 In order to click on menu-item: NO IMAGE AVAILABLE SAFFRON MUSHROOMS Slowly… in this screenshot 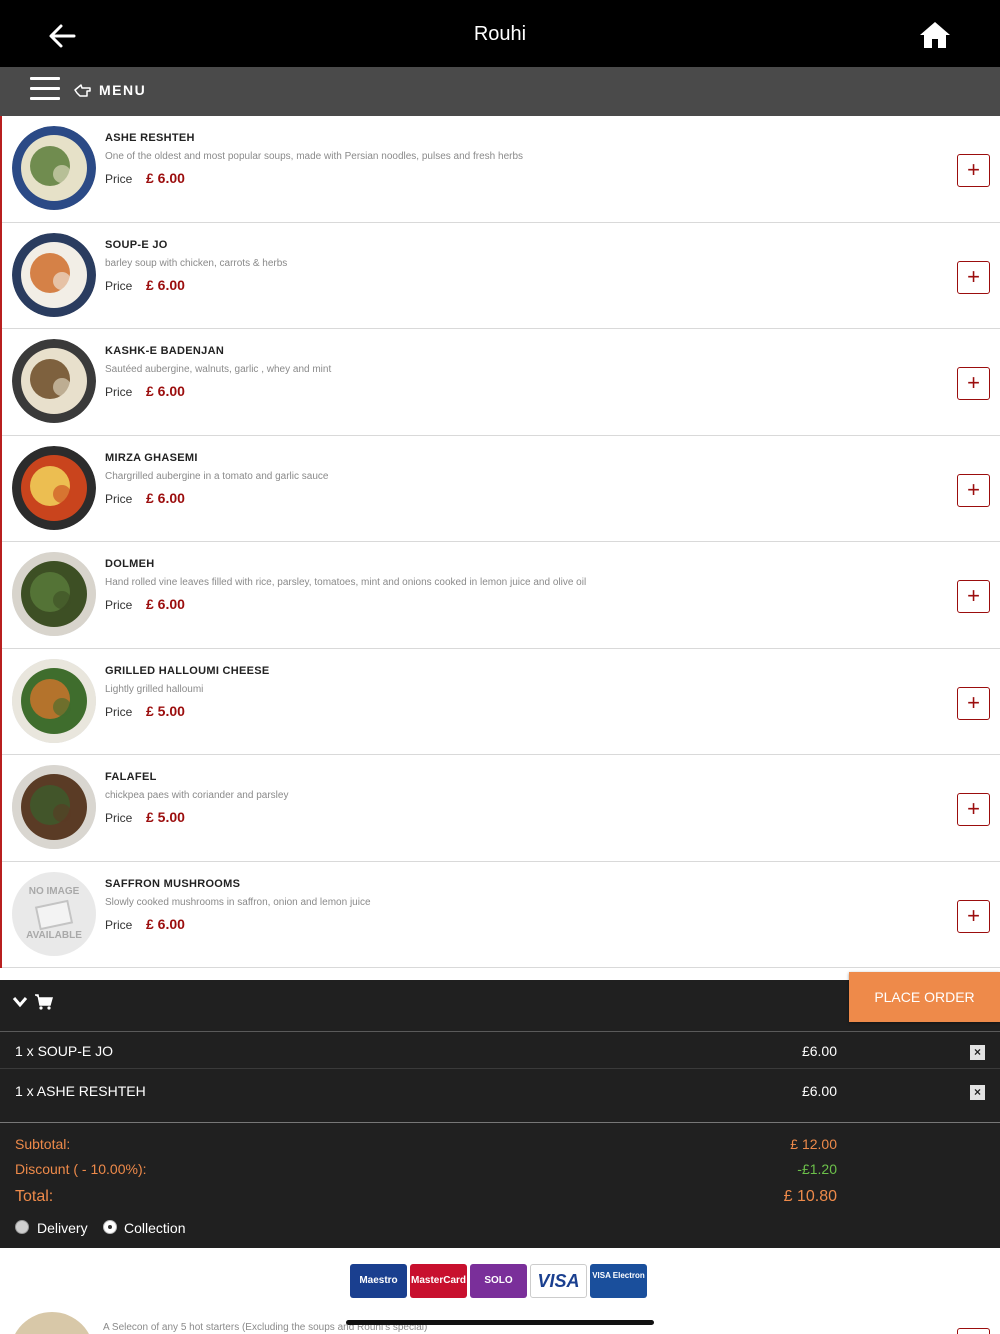, I will do `click(501, 914)`.